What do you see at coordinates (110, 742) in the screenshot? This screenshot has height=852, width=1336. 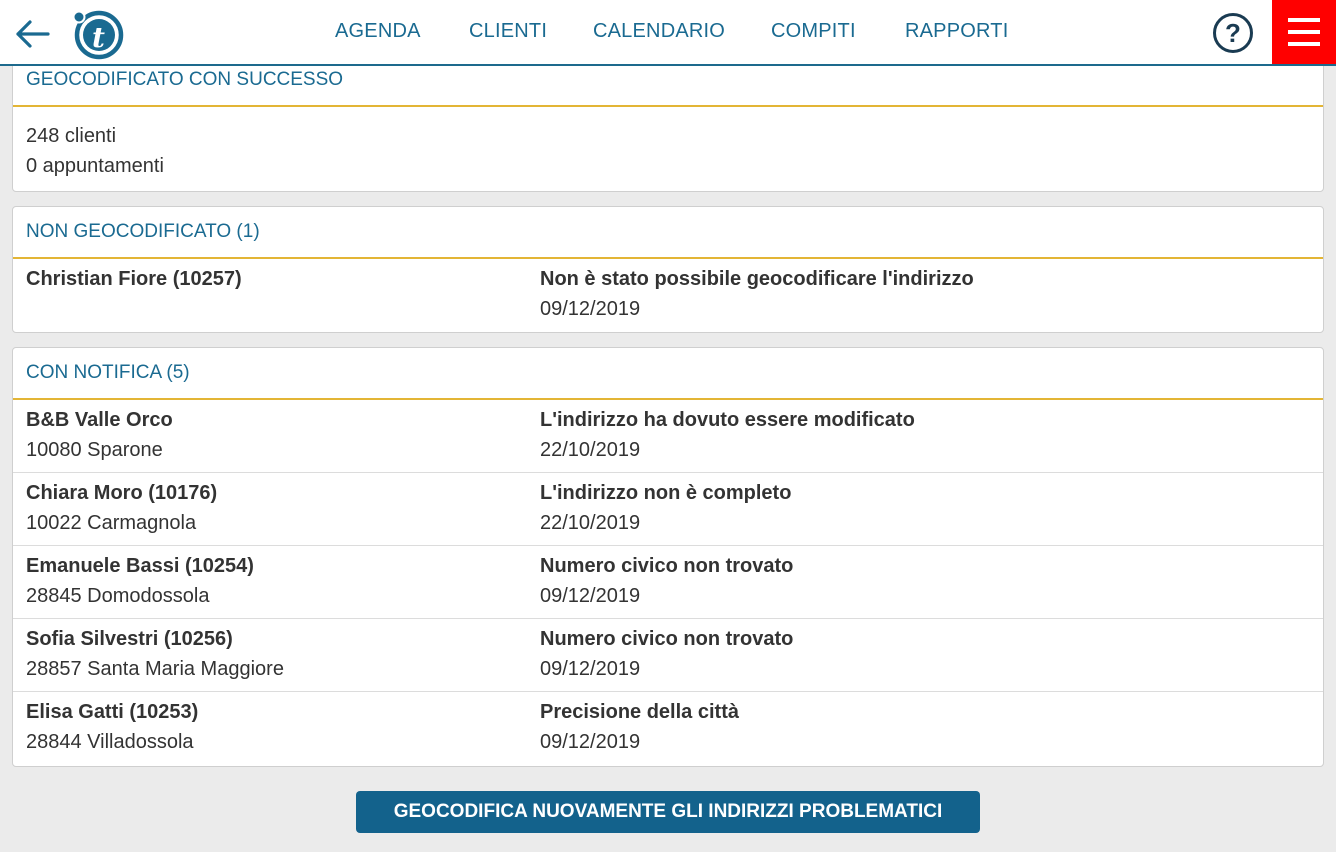 I see `client-address: 28844 Villadossola` at bounding box center [110, 742].